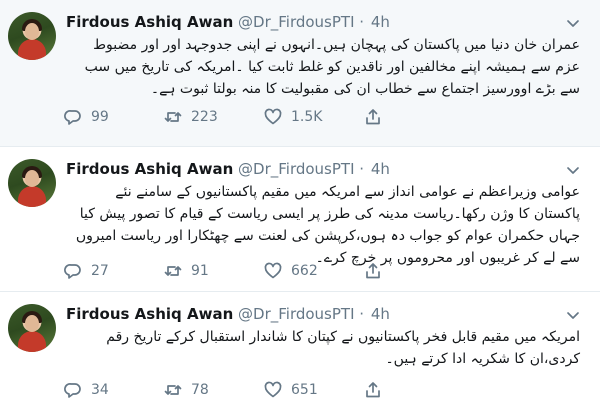  I want to click on like-count: 651, so click(304, 390).